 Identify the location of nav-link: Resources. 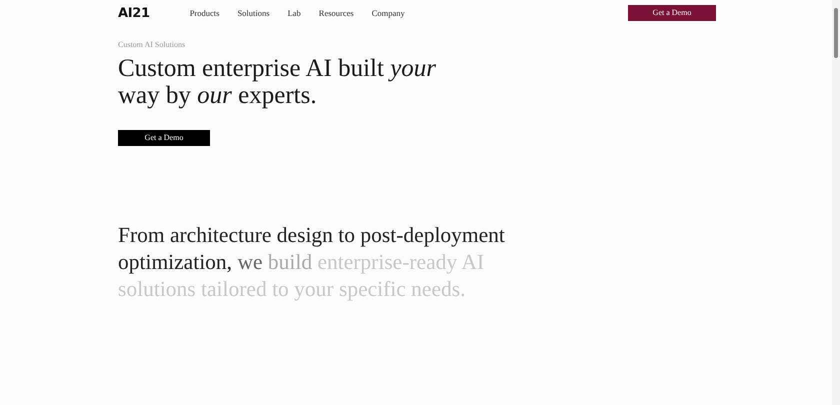
(336, 13).